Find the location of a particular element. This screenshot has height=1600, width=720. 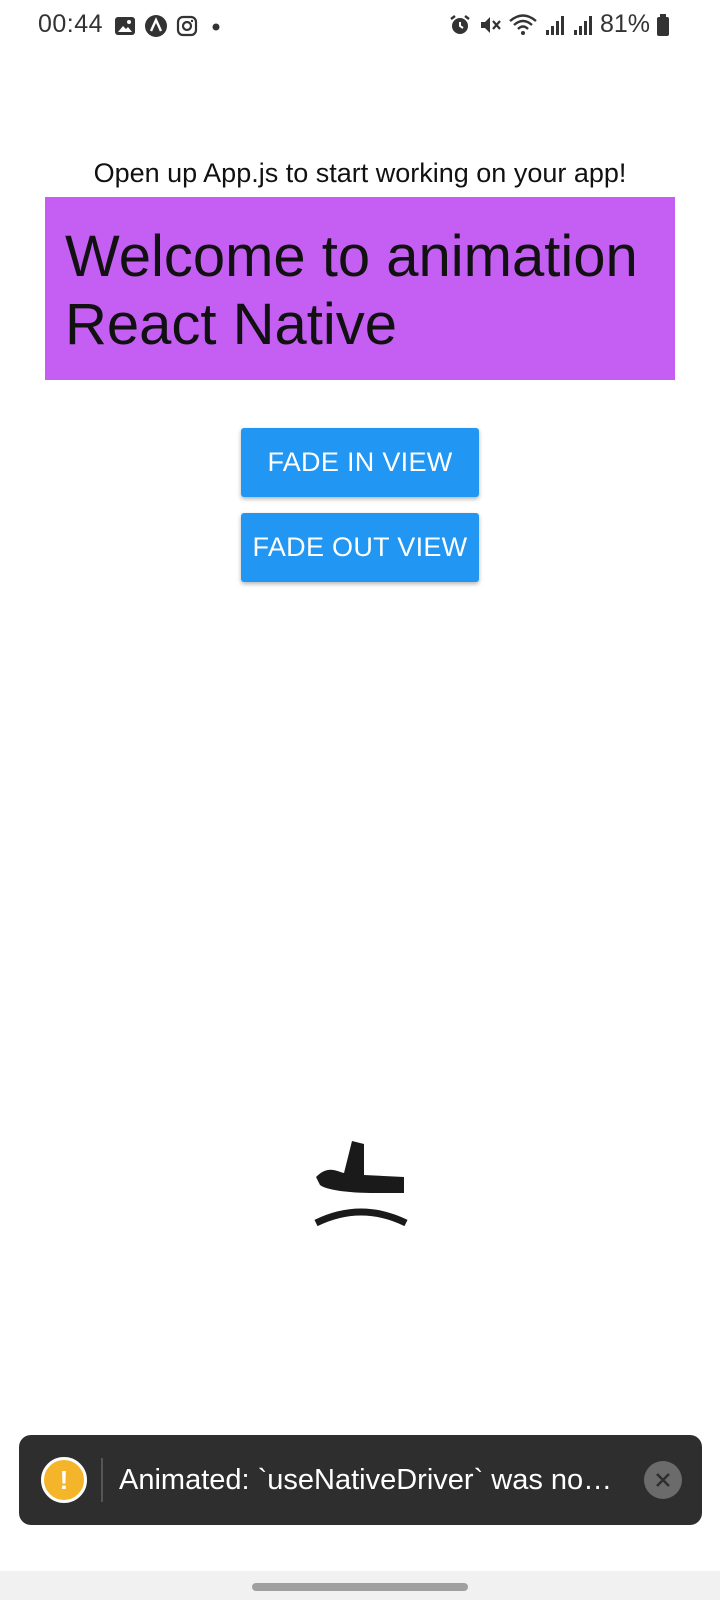

banner-line-2: React Native is located at coordinates (231, 324).